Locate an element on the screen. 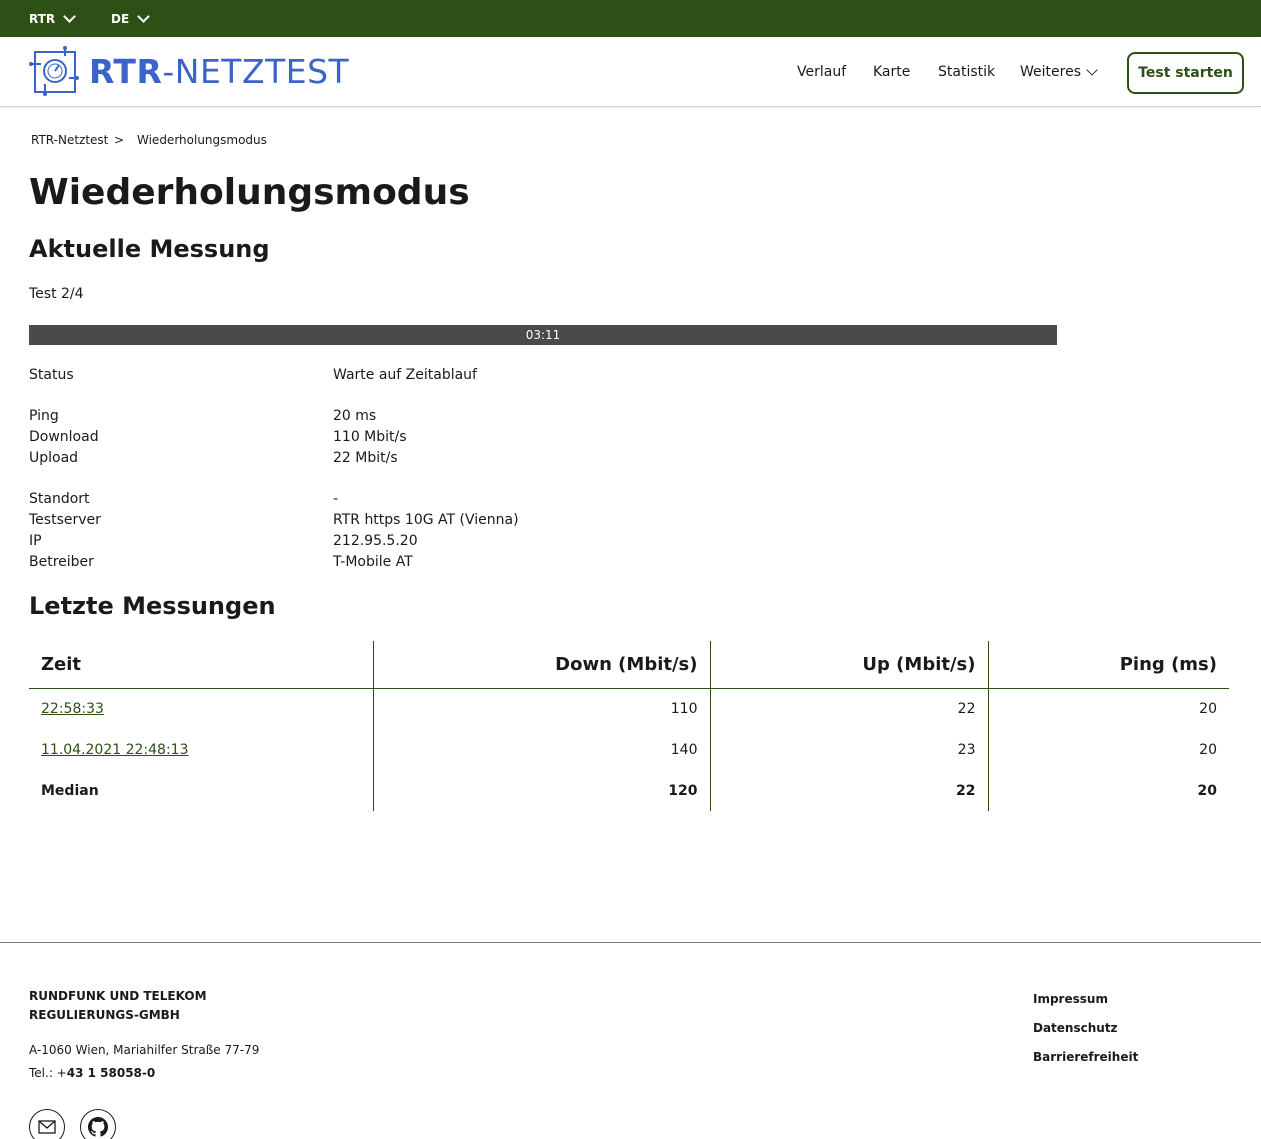  footer-org-line1: RUNDFUNK UND TELEKOM is located at coordinates (118, 996).